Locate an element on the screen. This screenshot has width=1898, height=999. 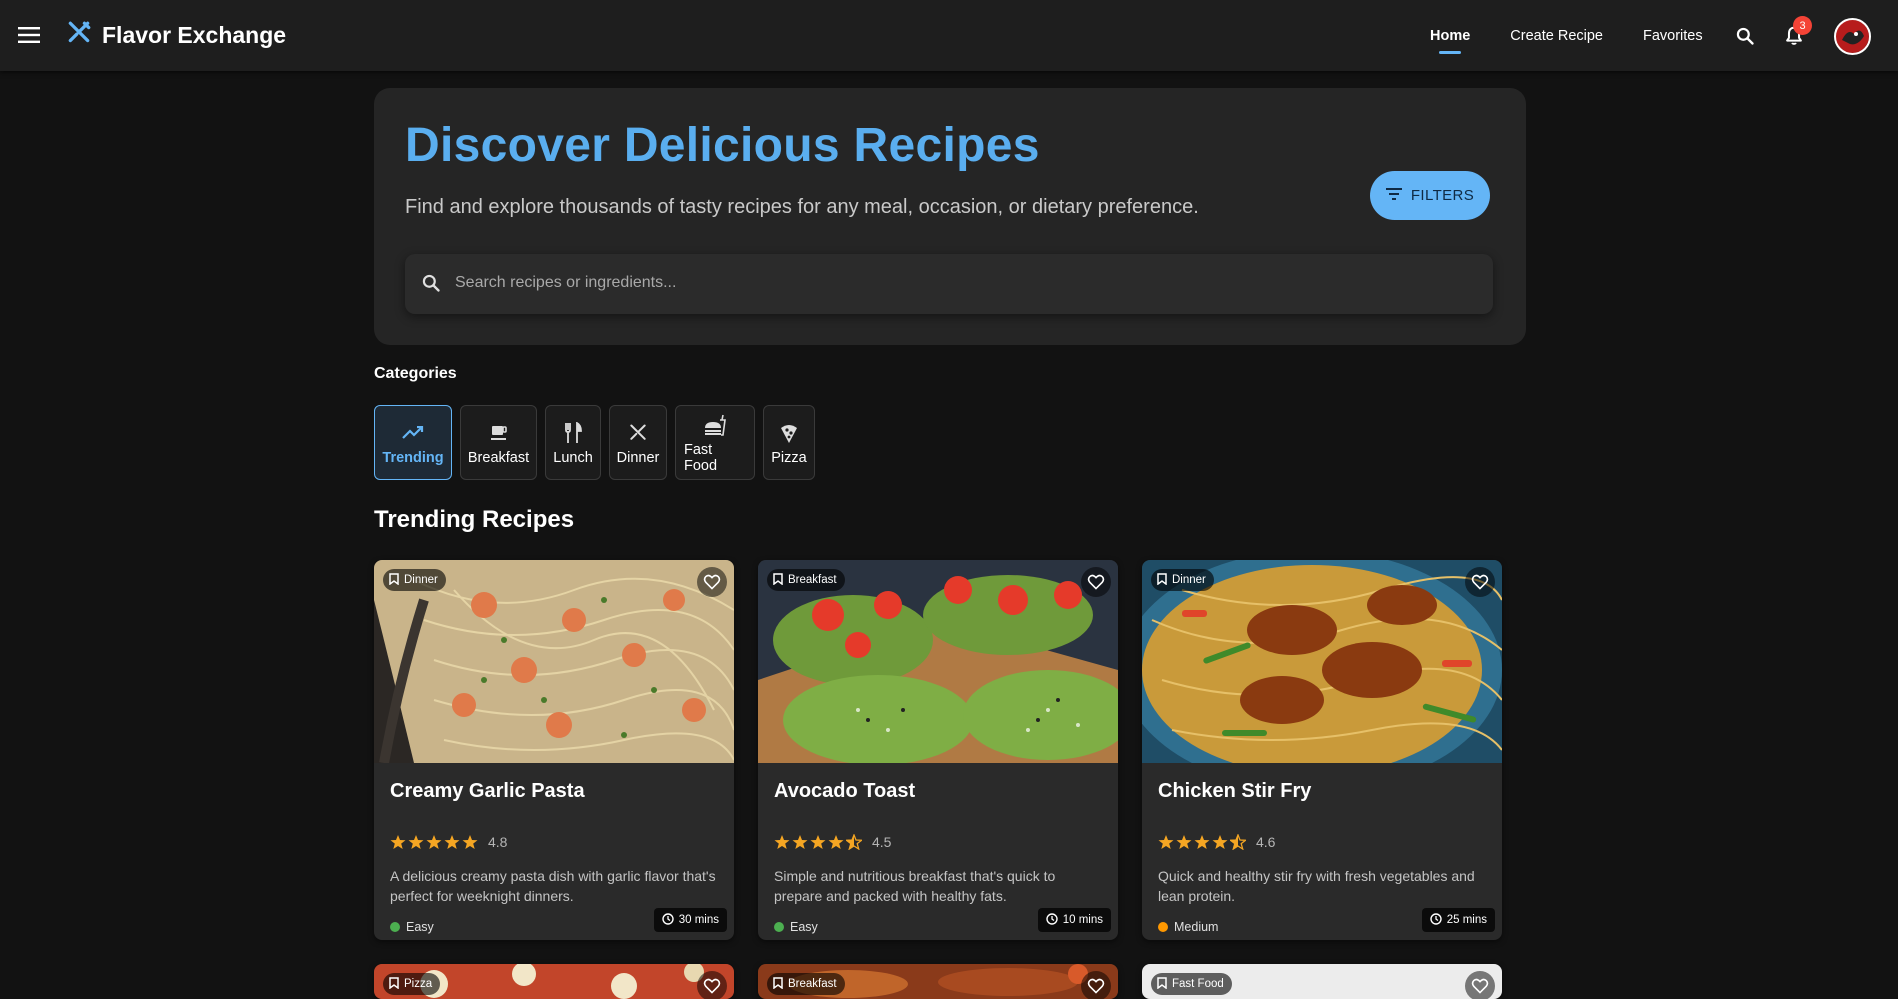
main-nav: Home Create Recipe Favorites is located at coordinates (1566, 39).